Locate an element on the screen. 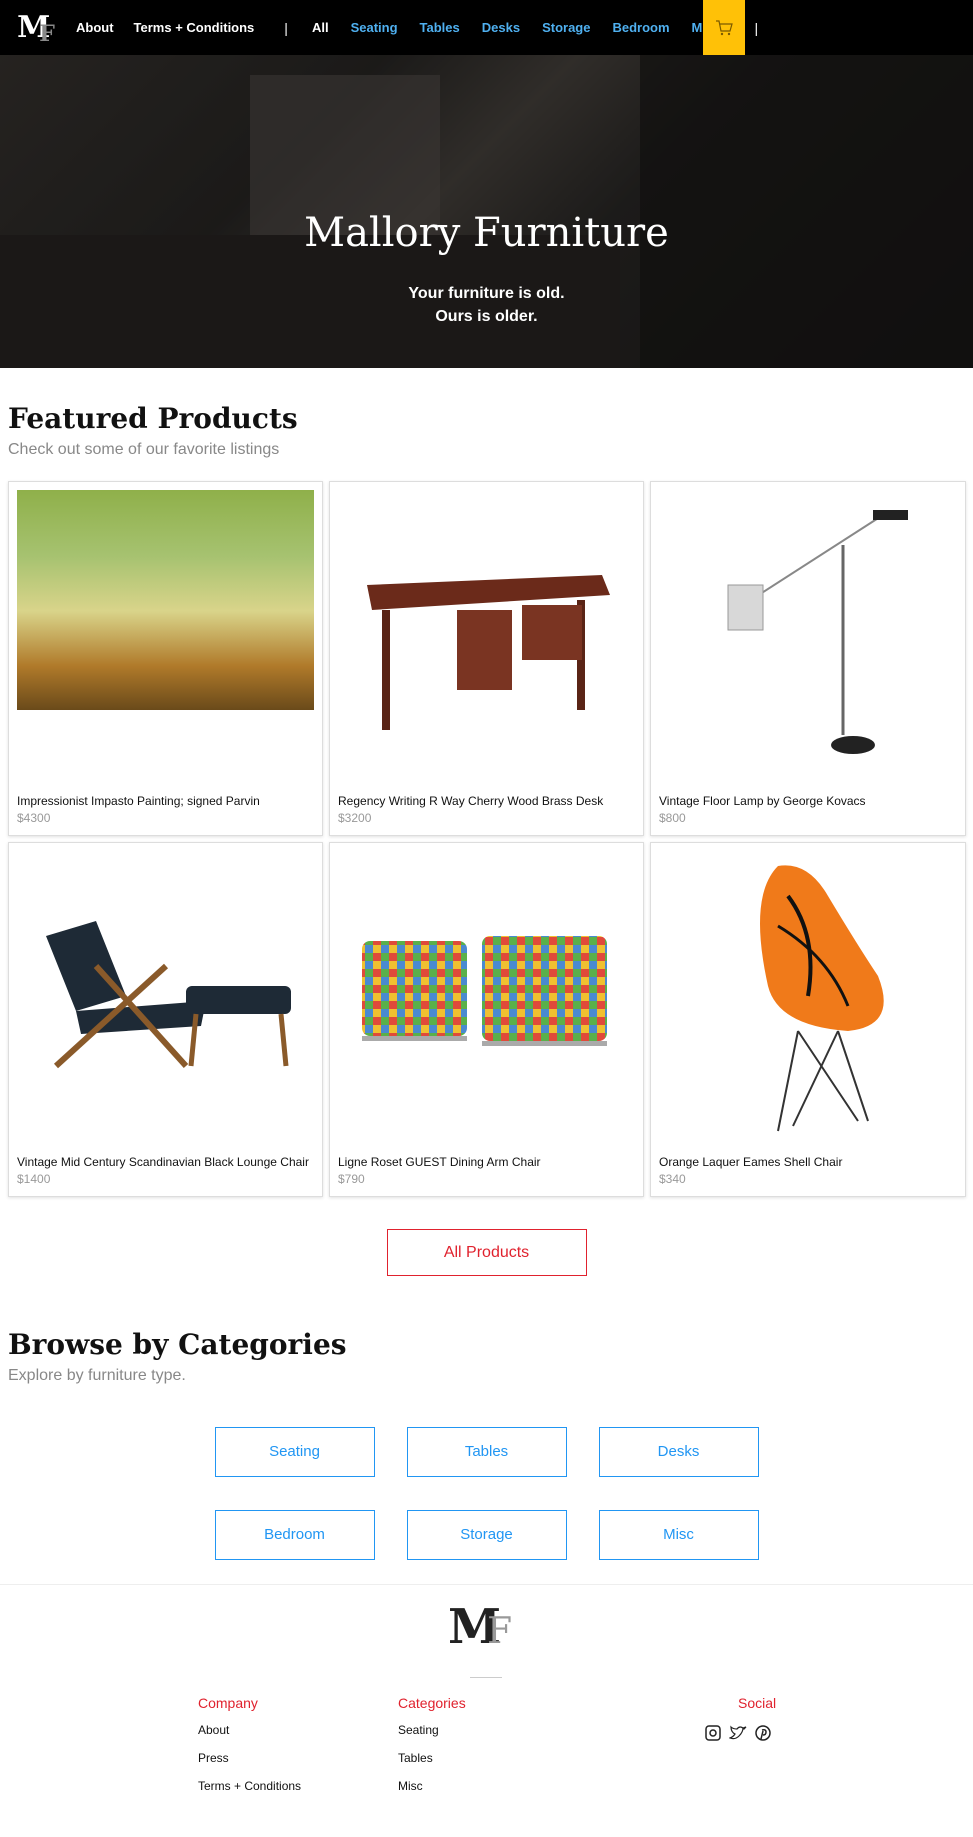 The width and height of the screenshot is (973, 1837). twitter-icon is located at coordinates (738, 1733).